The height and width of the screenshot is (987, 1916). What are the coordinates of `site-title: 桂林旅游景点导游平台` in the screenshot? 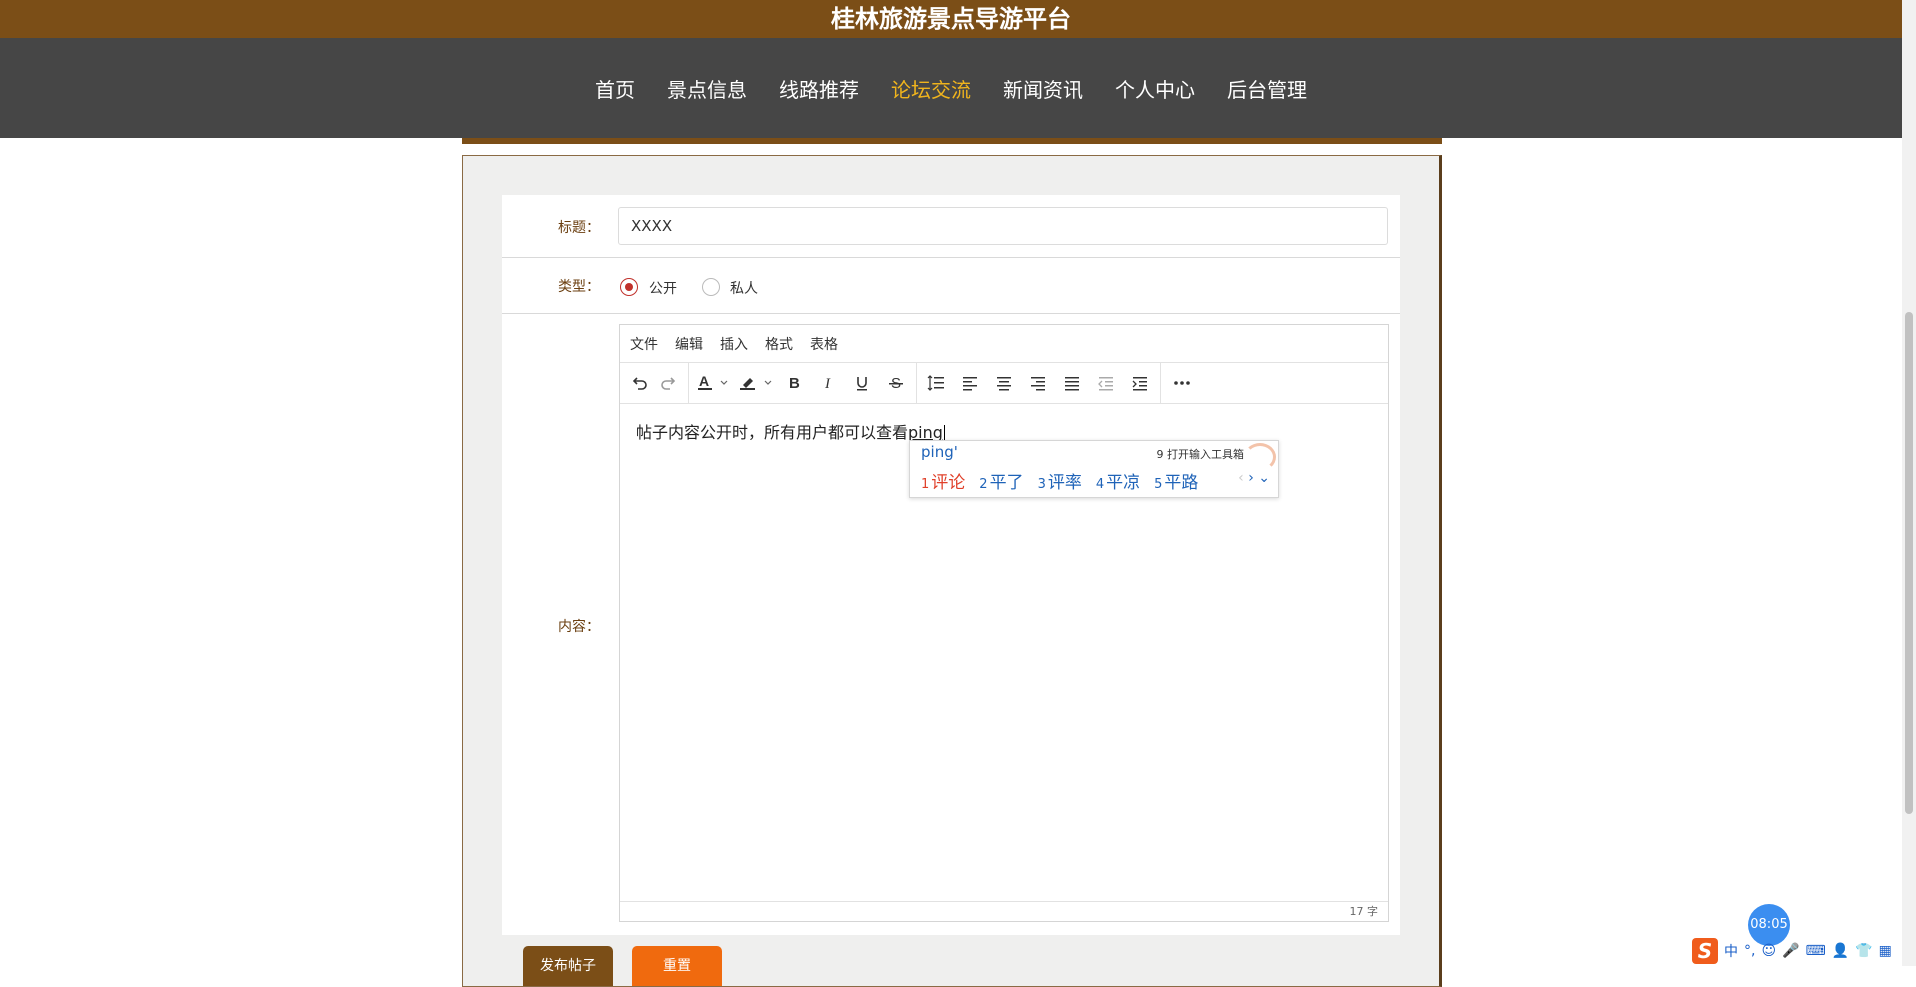 It's located at (951, 19).